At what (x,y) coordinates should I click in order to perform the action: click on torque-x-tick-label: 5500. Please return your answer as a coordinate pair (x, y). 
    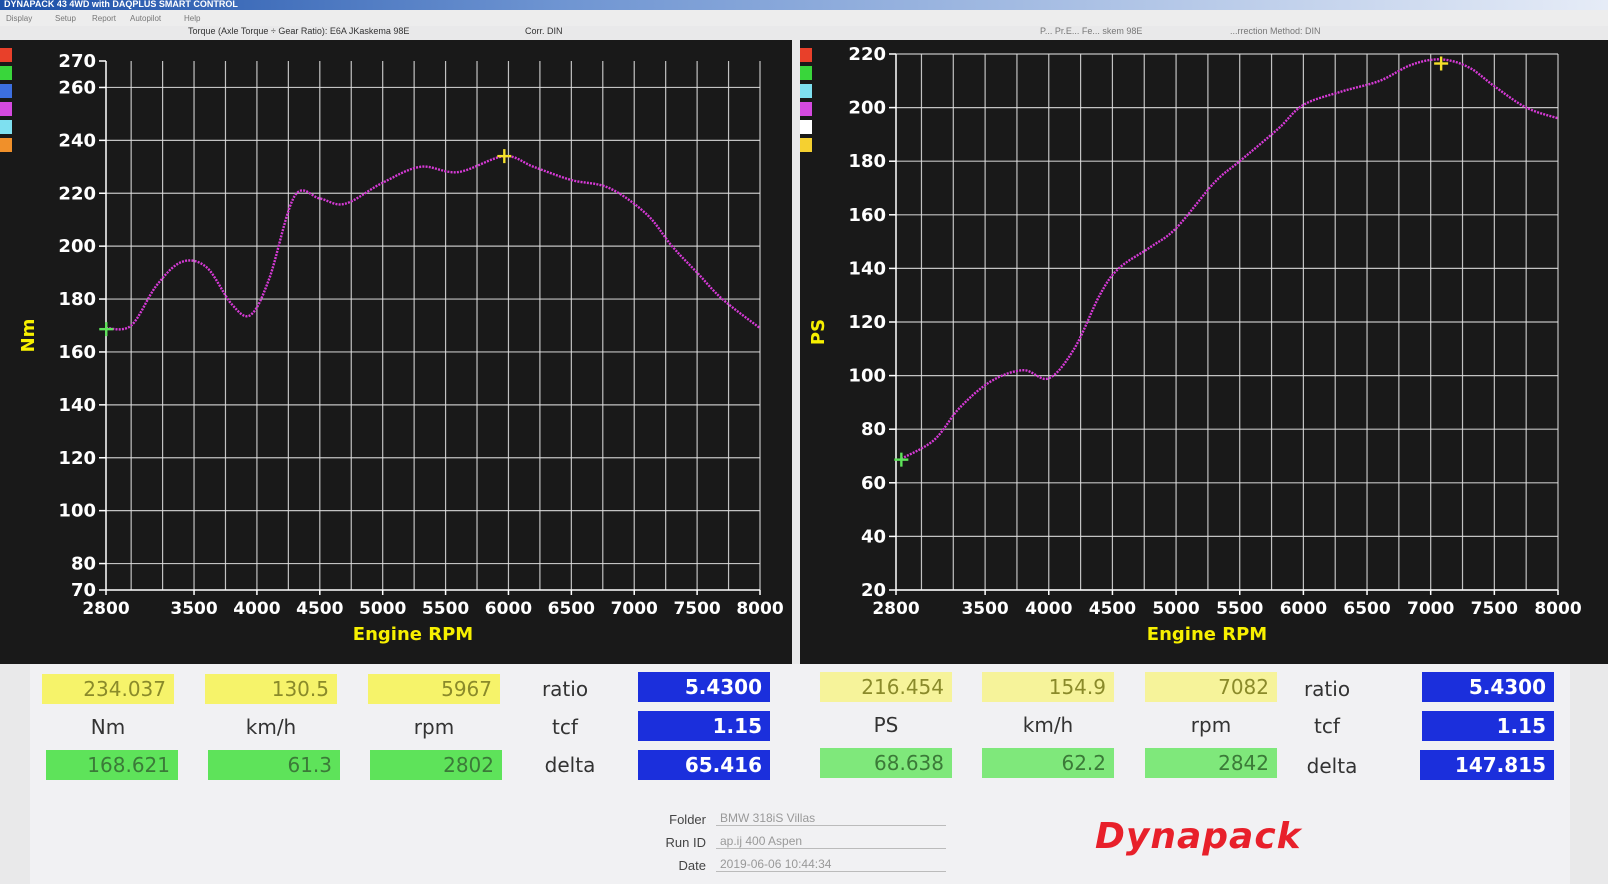
    Looking at the image, I should click on (445, 609).